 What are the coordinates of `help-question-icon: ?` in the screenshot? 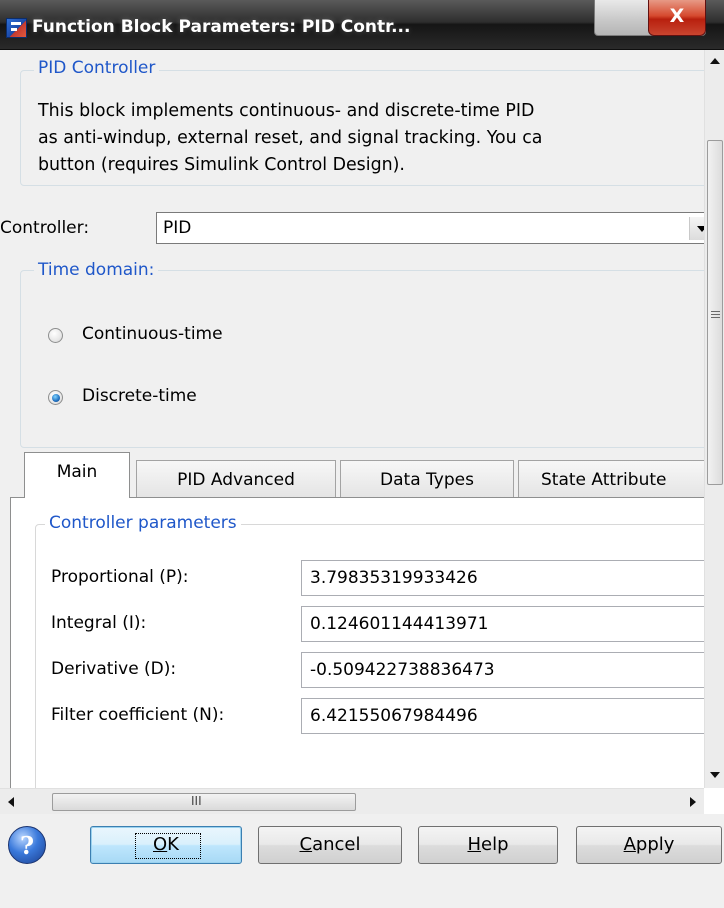 It's located at (27, 845).